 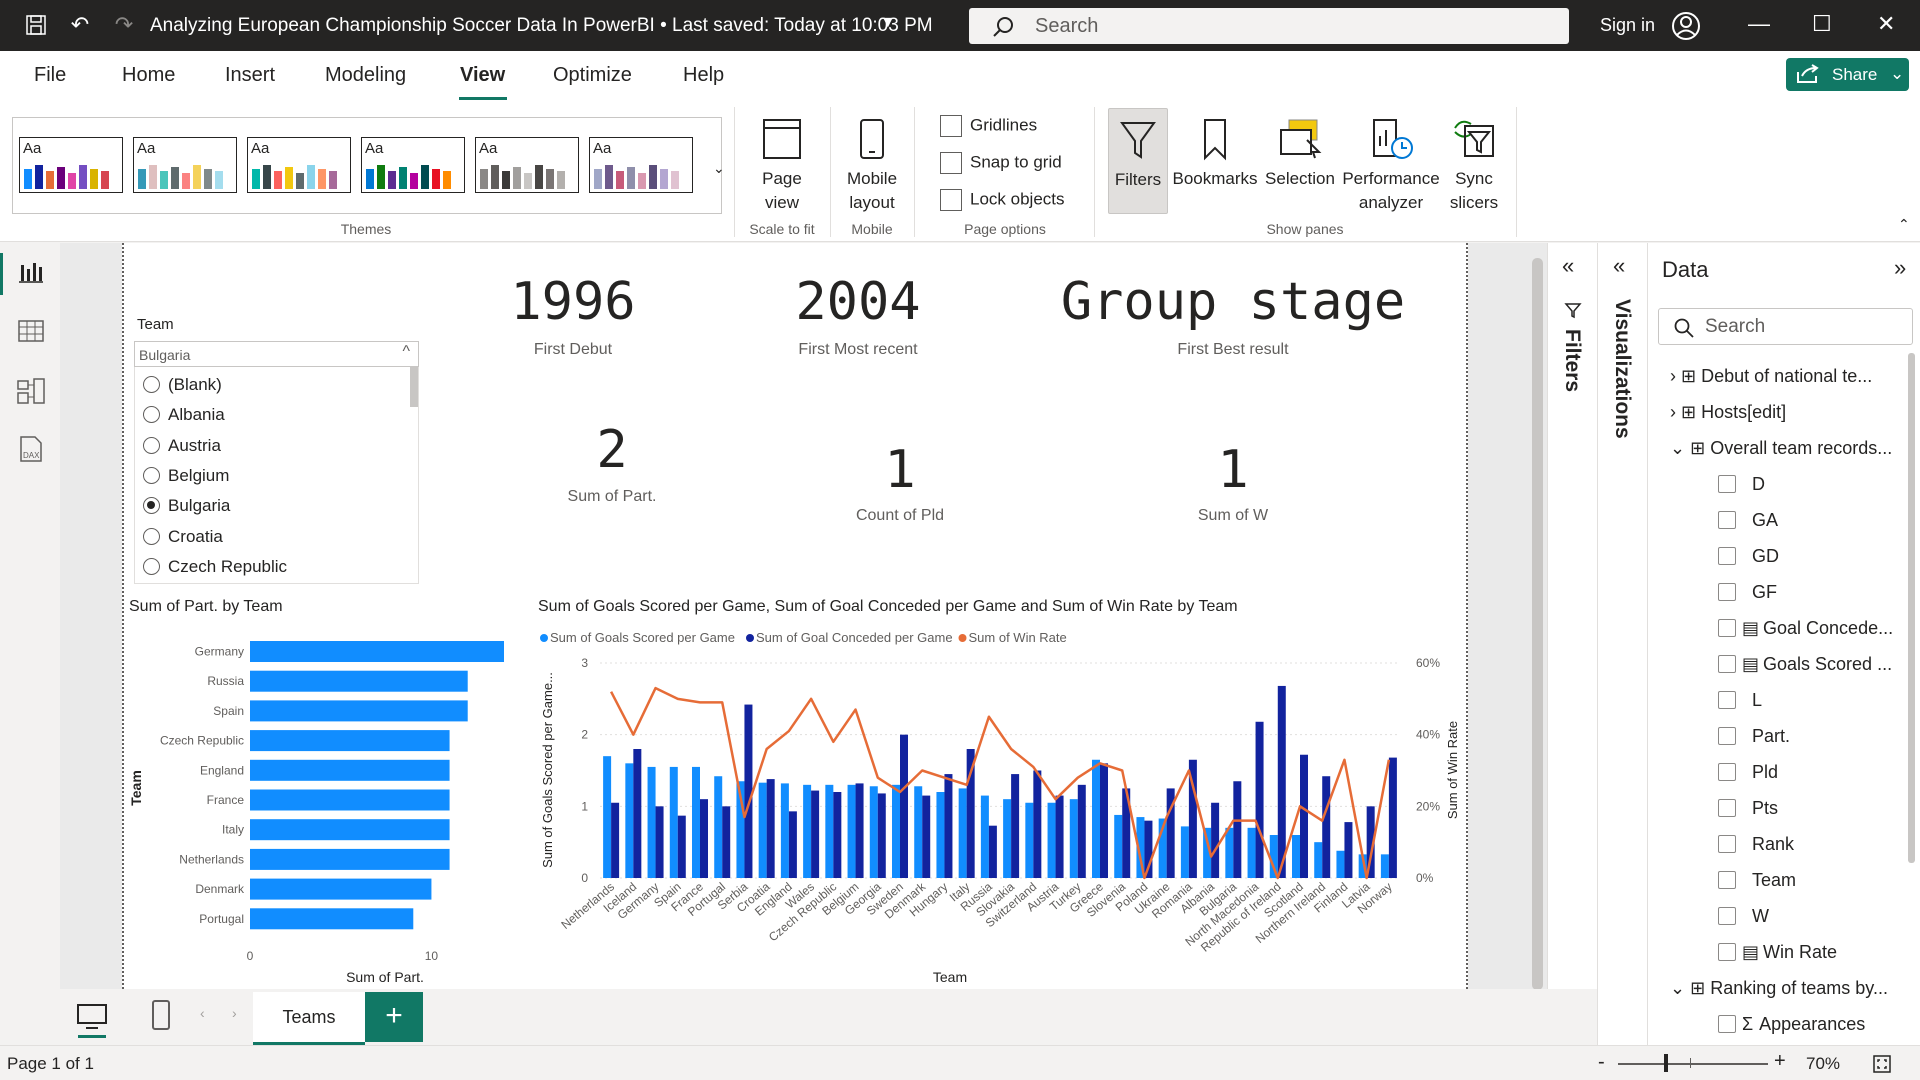 I want to click on field-gd: GD, so click(x=1748, y=556).